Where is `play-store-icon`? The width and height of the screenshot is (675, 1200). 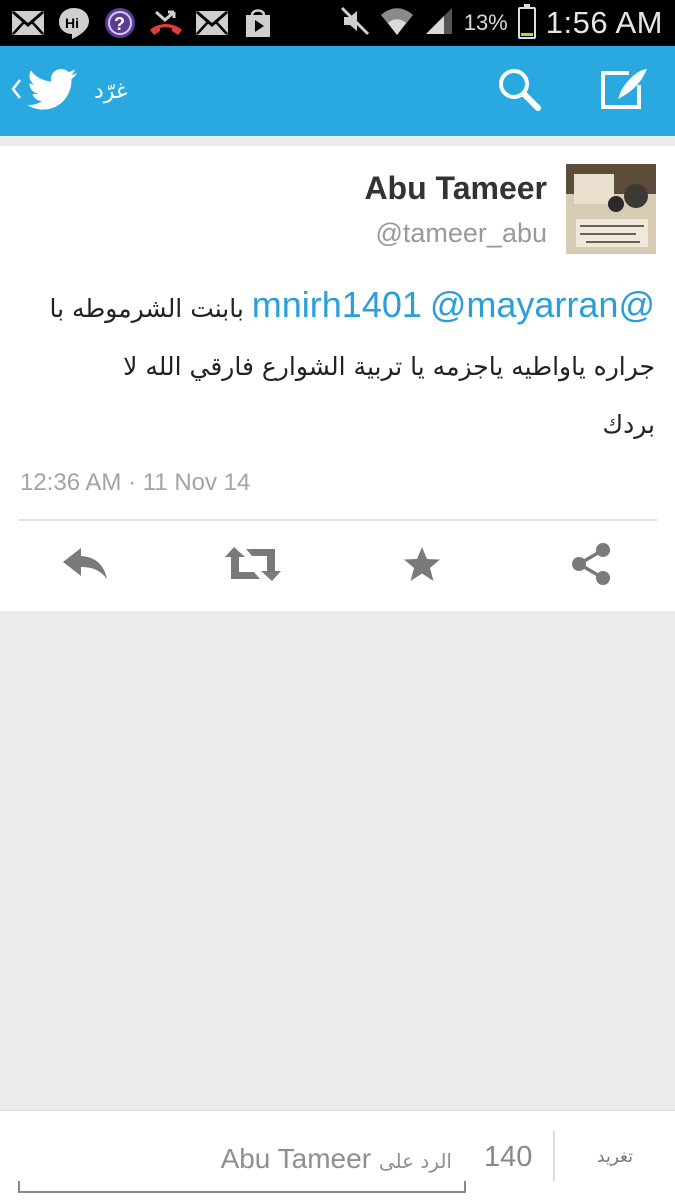 play-store-icon is located at coordinates (258, 23).